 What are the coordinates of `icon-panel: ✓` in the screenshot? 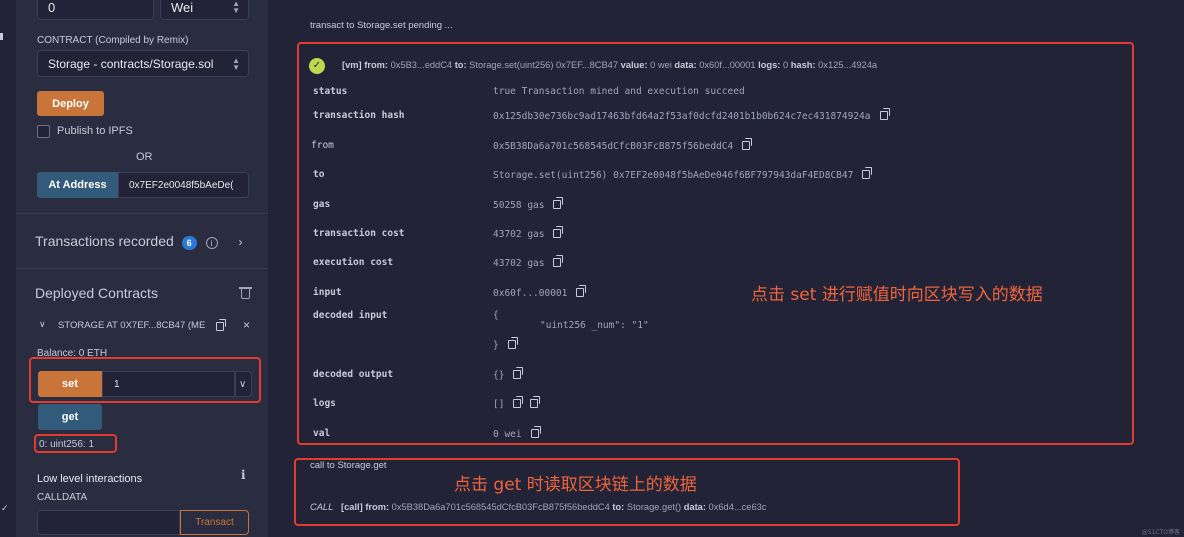 It's located at (8, 268).